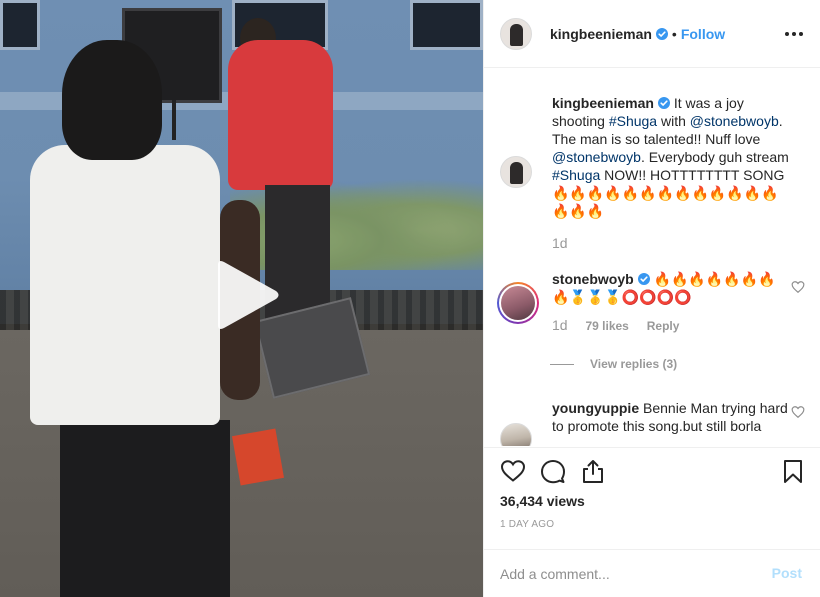  What do you see at coordinates (663, 326) in the screenshot?
I see `reply-button: Reply` at bounding box center [663, 326].